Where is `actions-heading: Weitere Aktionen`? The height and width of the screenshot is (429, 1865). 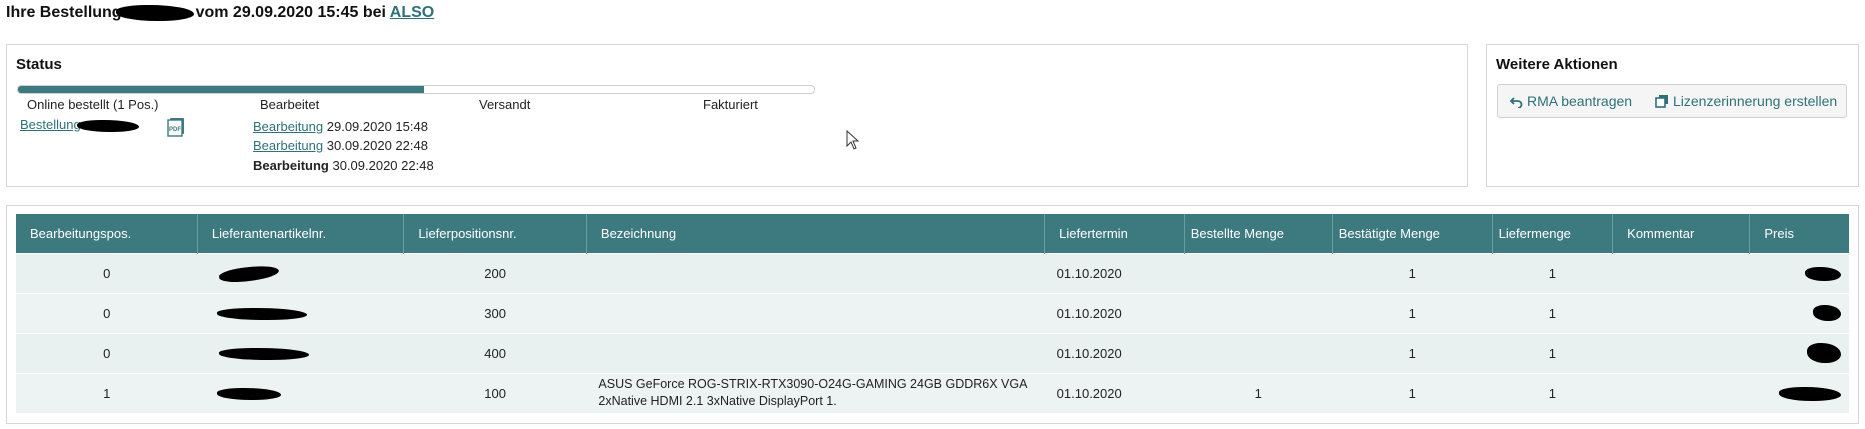
actions-heading: Weitere Aktionen is located at coordinates (1557, 64).